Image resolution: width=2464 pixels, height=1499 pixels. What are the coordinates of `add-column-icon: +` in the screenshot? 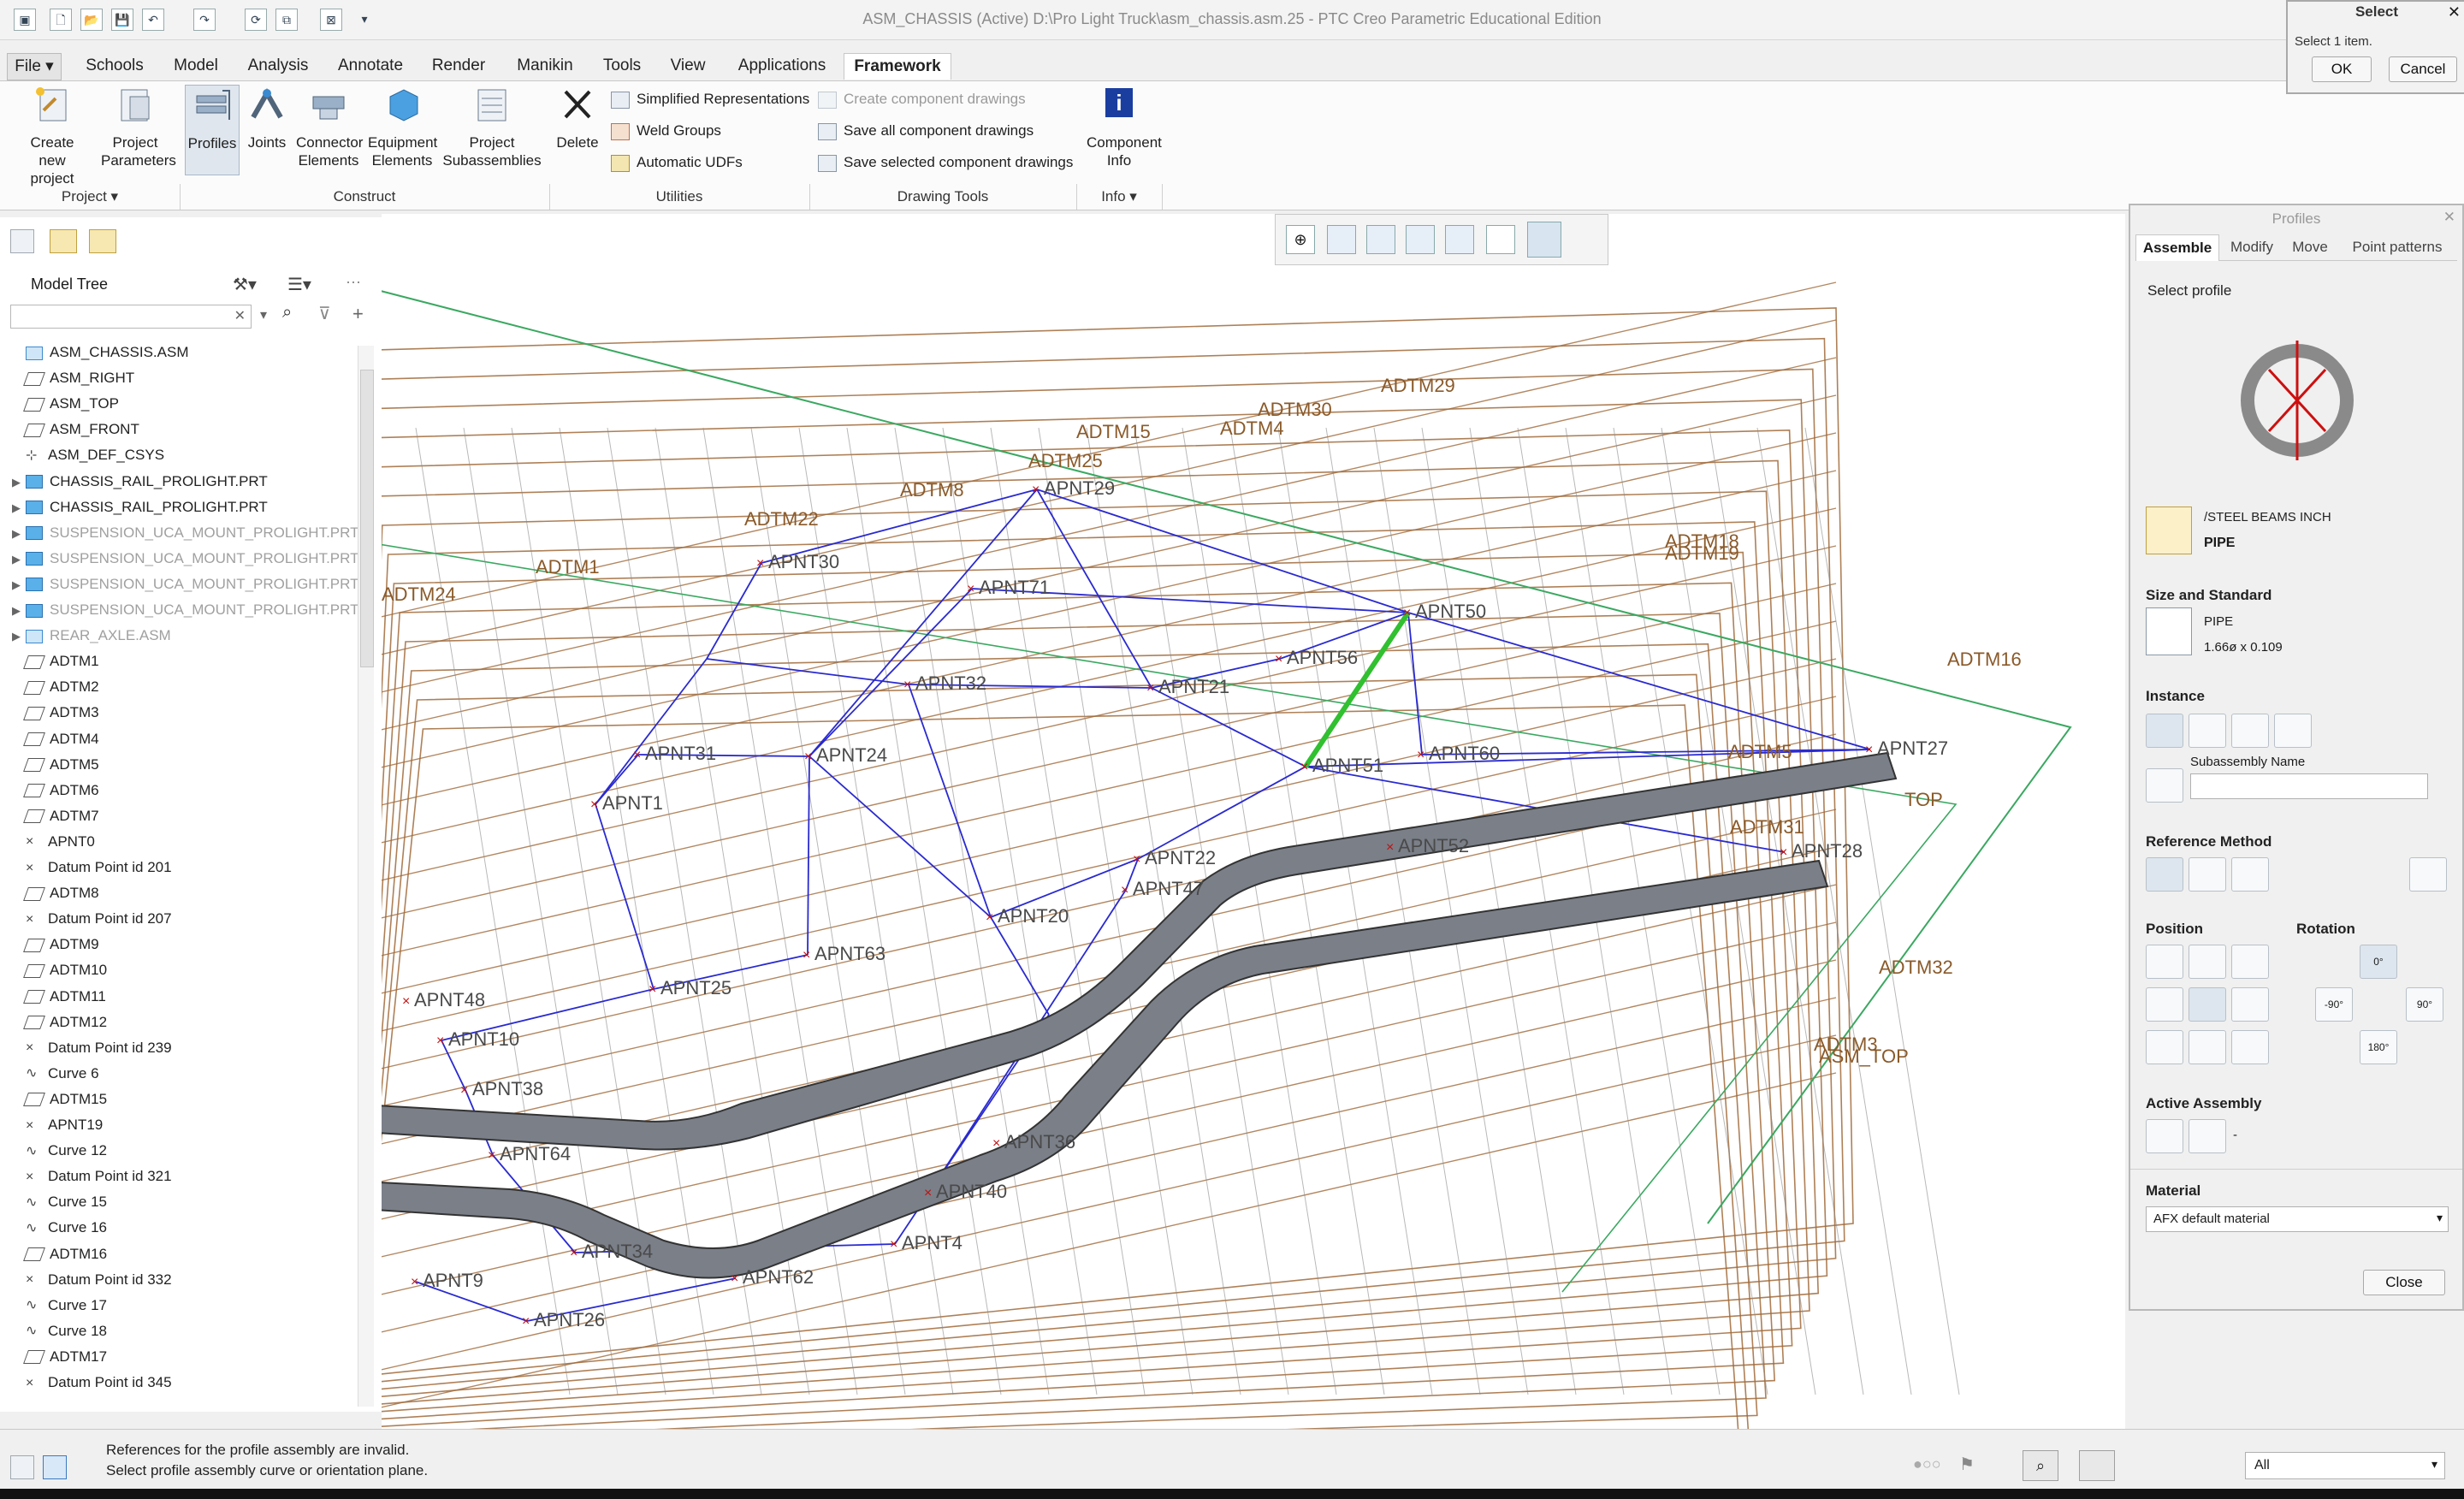 It's located at (358, 314).